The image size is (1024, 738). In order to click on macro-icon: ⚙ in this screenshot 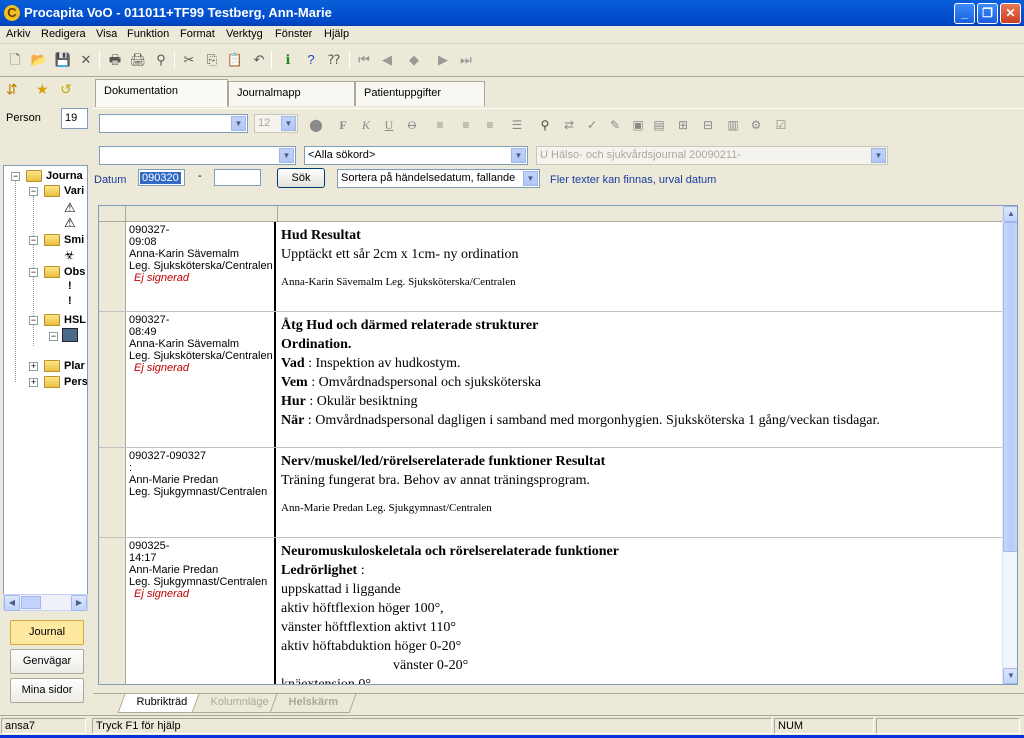, I will do `click(756, 125)`.